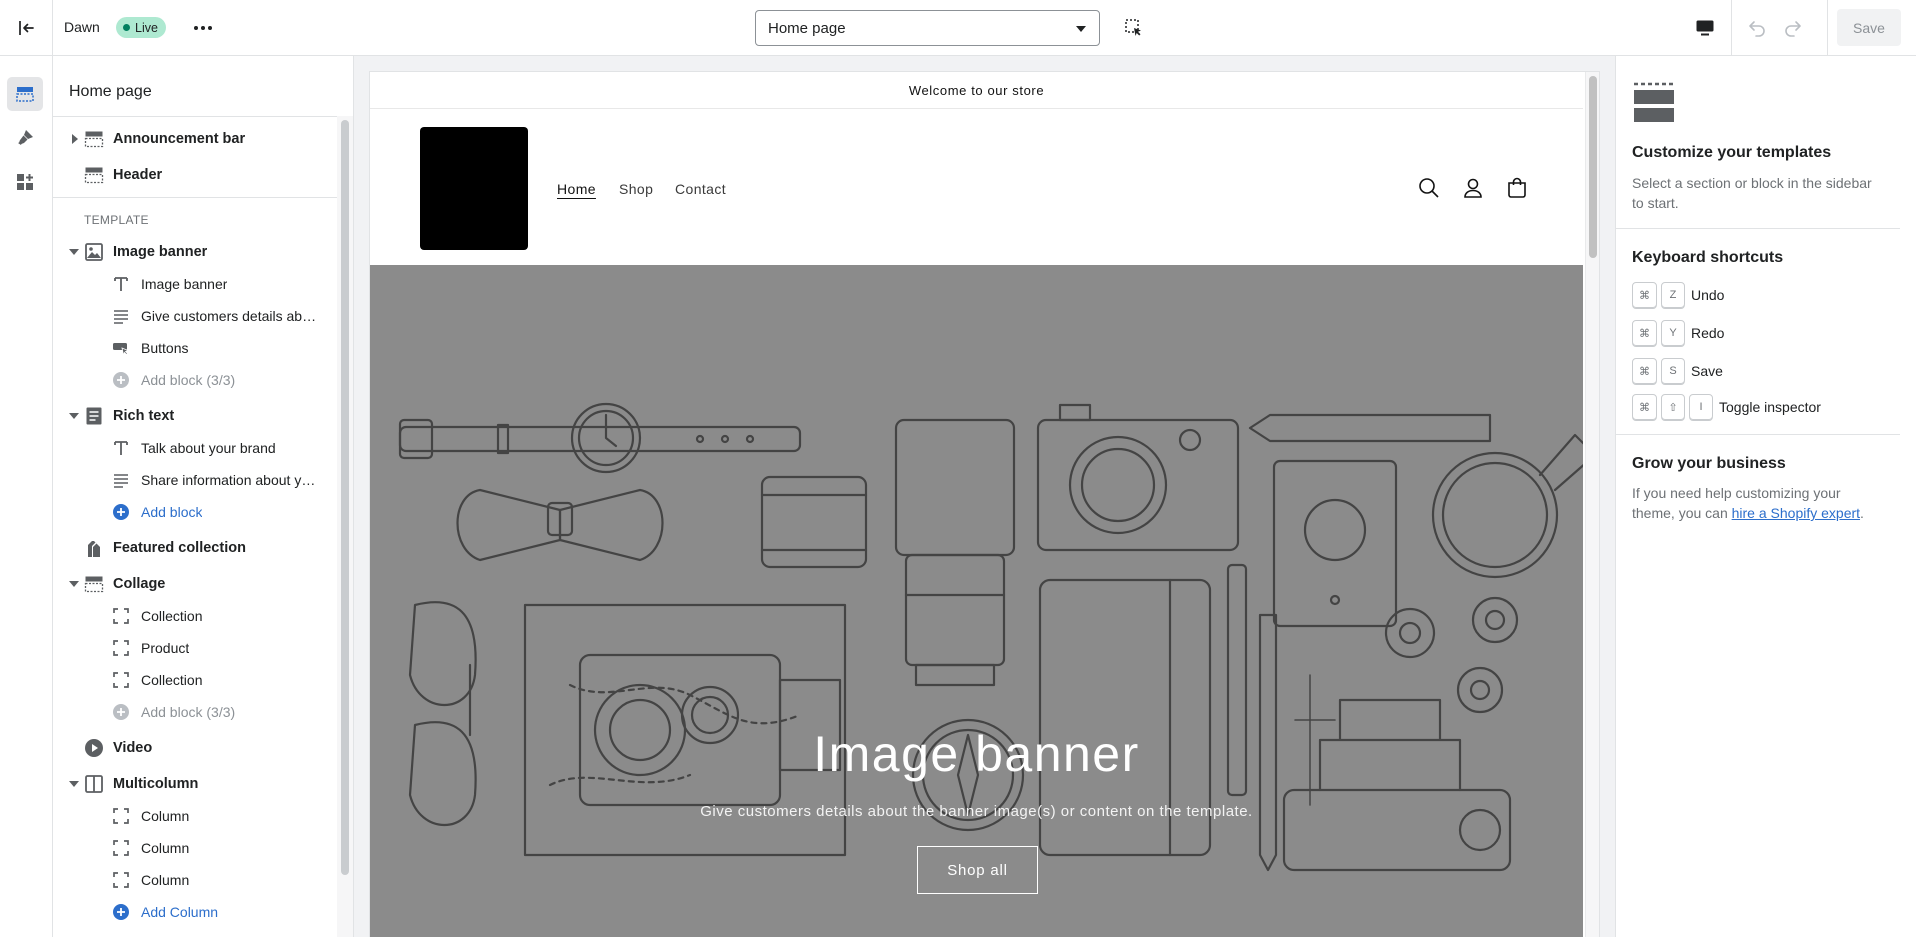  I want to click on image-icon, so click(94, 252).